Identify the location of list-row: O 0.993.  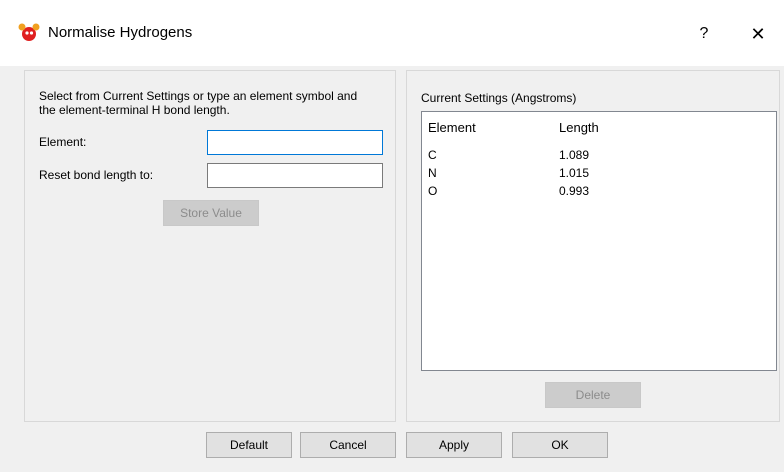
(599, 192).